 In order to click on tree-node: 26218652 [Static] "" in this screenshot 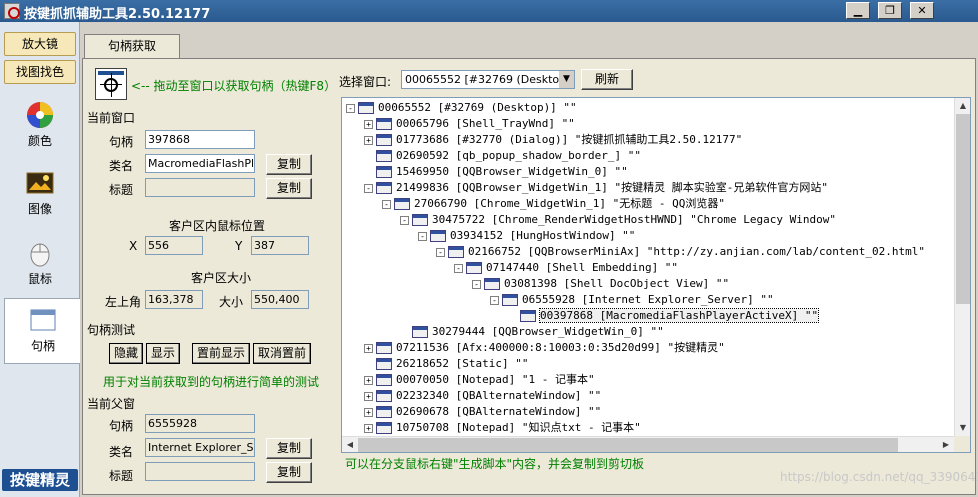, I will do `click(446, 364)`.